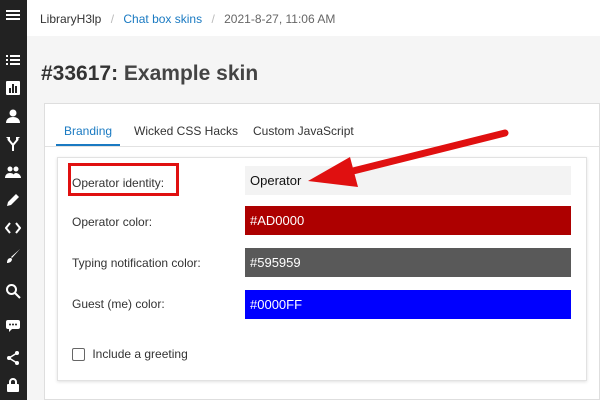 The height and width of the screenshot is (400, 600). What do you see at coordinates (13, 172) in the screenshot?
I see `users-icon` at bounding box center [13, 172].